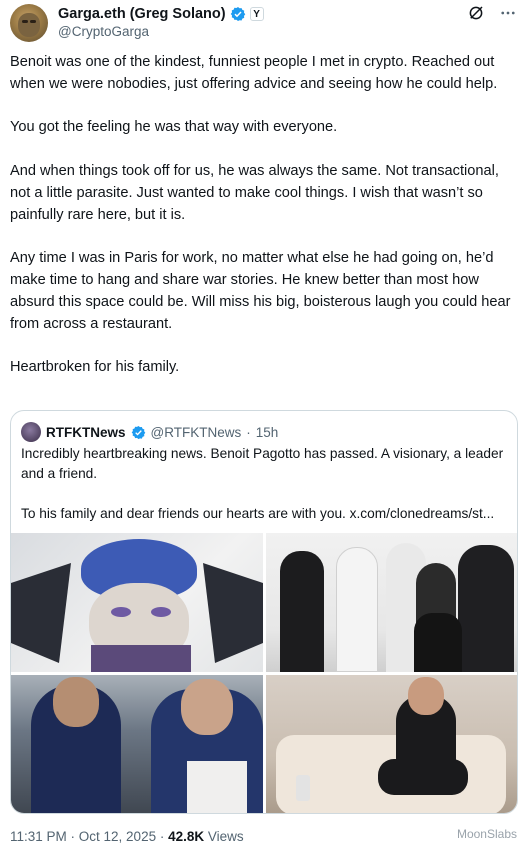 Image resolution: width=529 pixels, height=850 pixels. I want to click on quote-header: RTFKTNews @RTFKTNews · 15h, so click(149, 432).